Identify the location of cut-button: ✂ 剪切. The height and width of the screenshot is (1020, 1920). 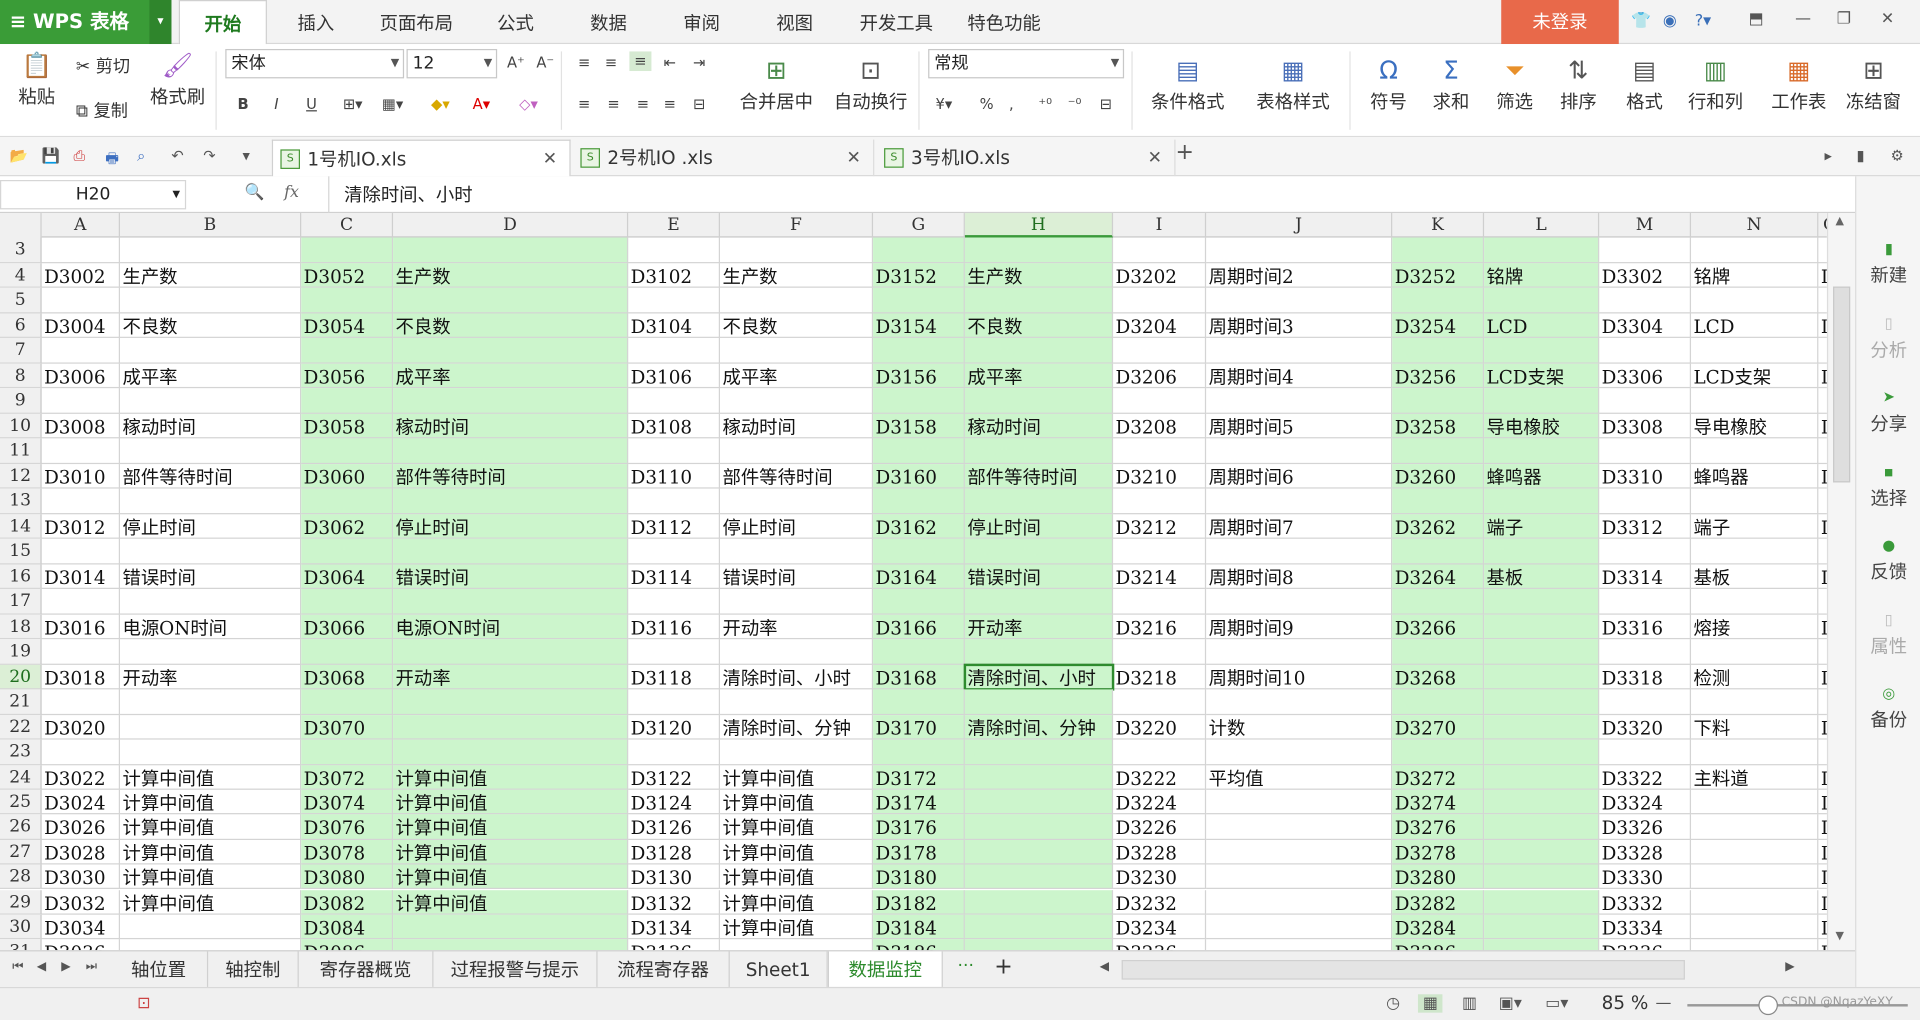
(103, 66).